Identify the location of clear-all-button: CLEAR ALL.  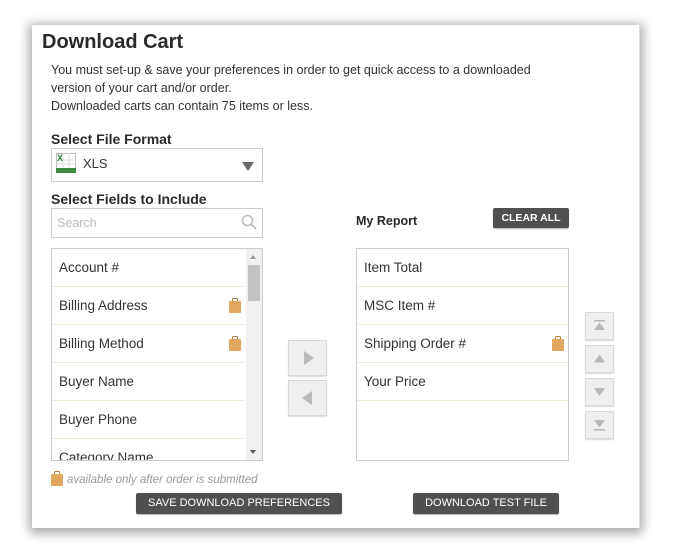
(531, 218).